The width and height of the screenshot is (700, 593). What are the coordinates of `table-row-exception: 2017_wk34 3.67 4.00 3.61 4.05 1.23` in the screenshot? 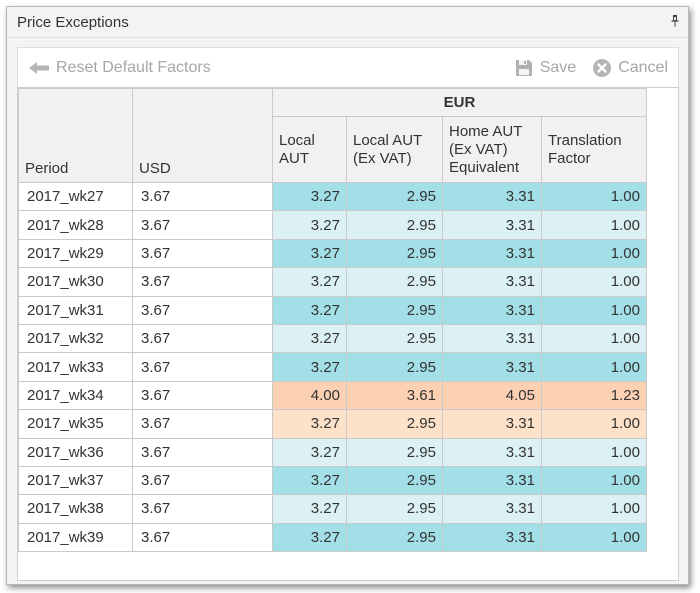 It's located at (332, 395).